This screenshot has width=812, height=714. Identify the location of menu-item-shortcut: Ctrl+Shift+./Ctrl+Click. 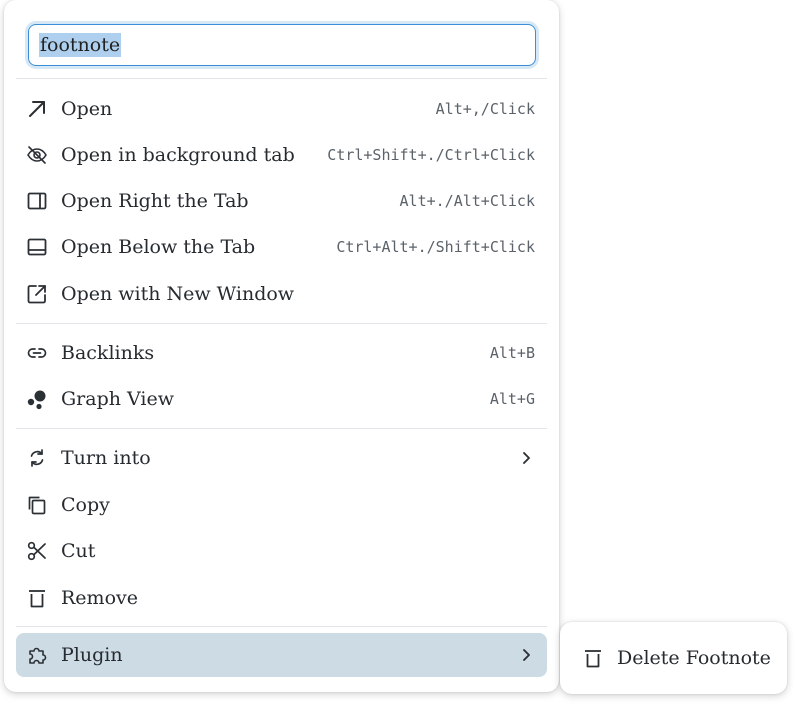
(431, 155).